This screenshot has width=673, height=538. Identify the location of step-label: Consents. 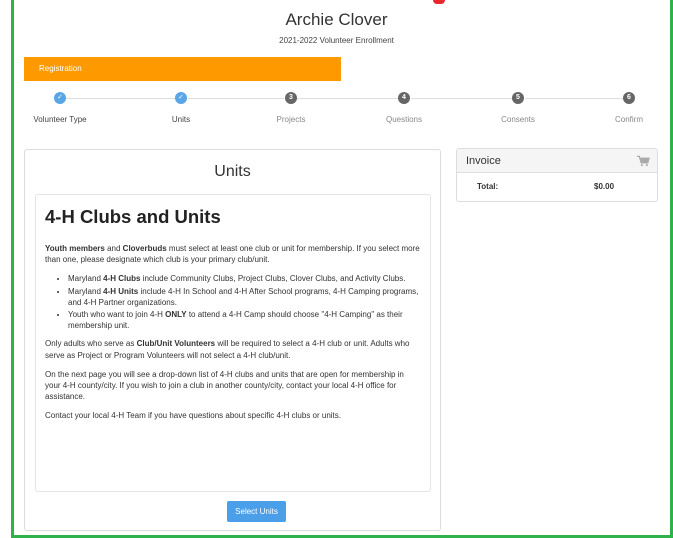
(518, 119).